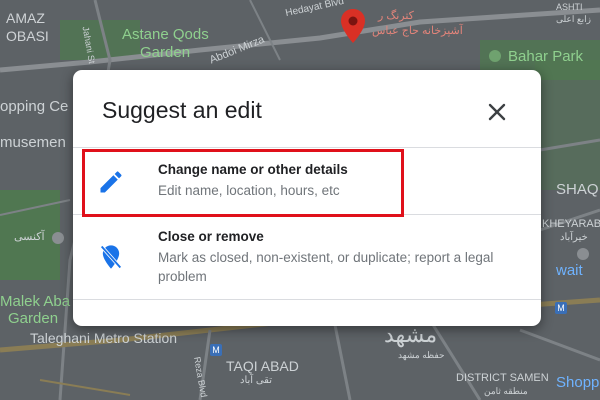 This screenshot has height=400, width=600. Describe the element at coordinates (502, 378) in the screenshot. I see `map-label: DISTRICT SAMEN` at that location.